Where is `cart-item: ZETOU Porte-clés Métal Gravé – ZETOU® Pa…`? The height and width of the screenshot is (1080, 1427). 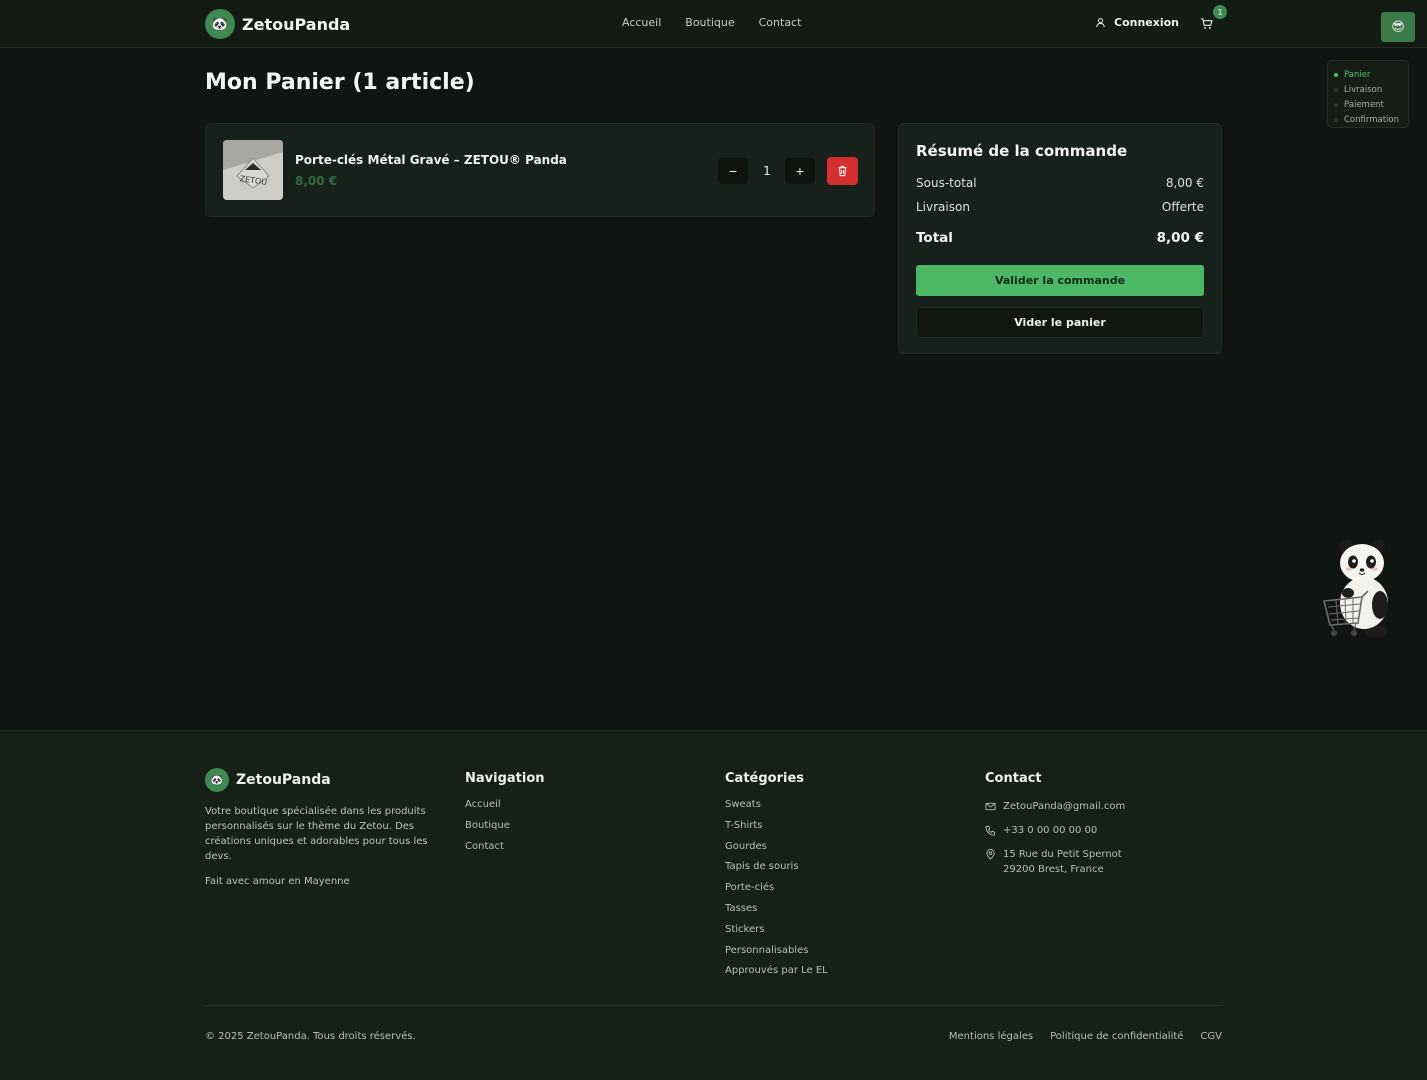 cart-item: ZETOU Porte-clés Métal Gravé – ZETOU® Pa… is located at coordinates (540, 170).